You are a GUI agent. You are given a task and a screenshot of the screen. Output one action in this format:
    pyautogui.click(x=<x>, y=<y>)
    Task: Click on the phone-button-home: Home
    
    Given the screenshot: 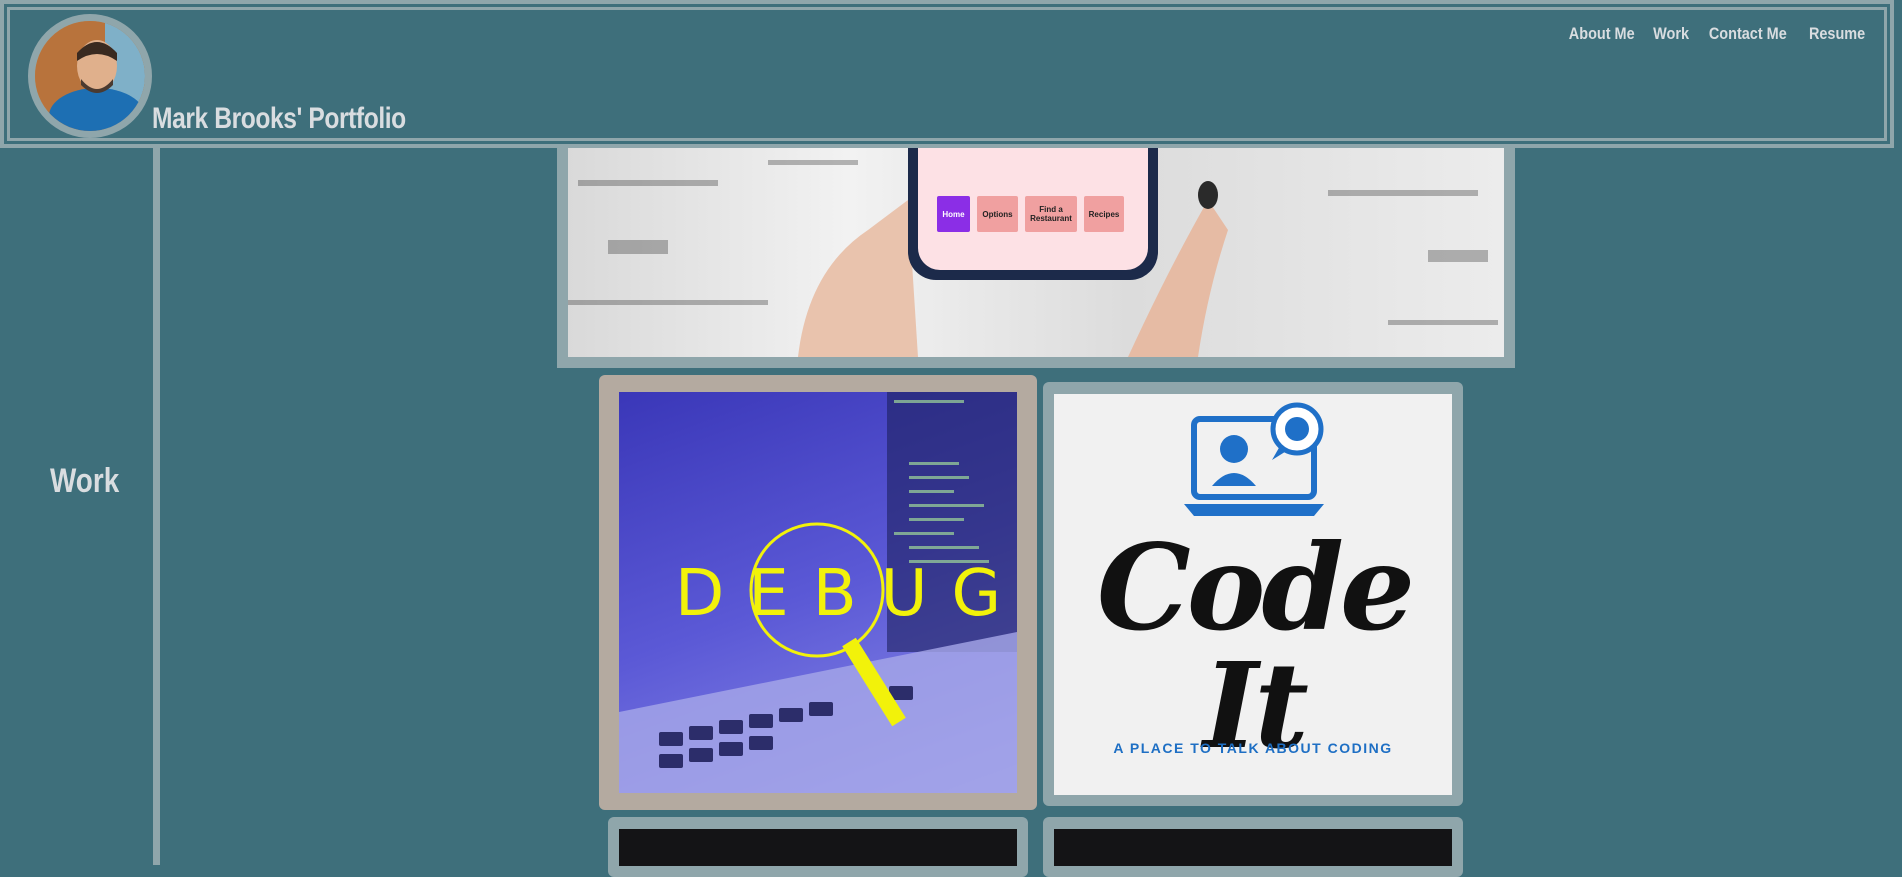 What is the action you would take?
    pyautogui.click(x=953, y=214)
    